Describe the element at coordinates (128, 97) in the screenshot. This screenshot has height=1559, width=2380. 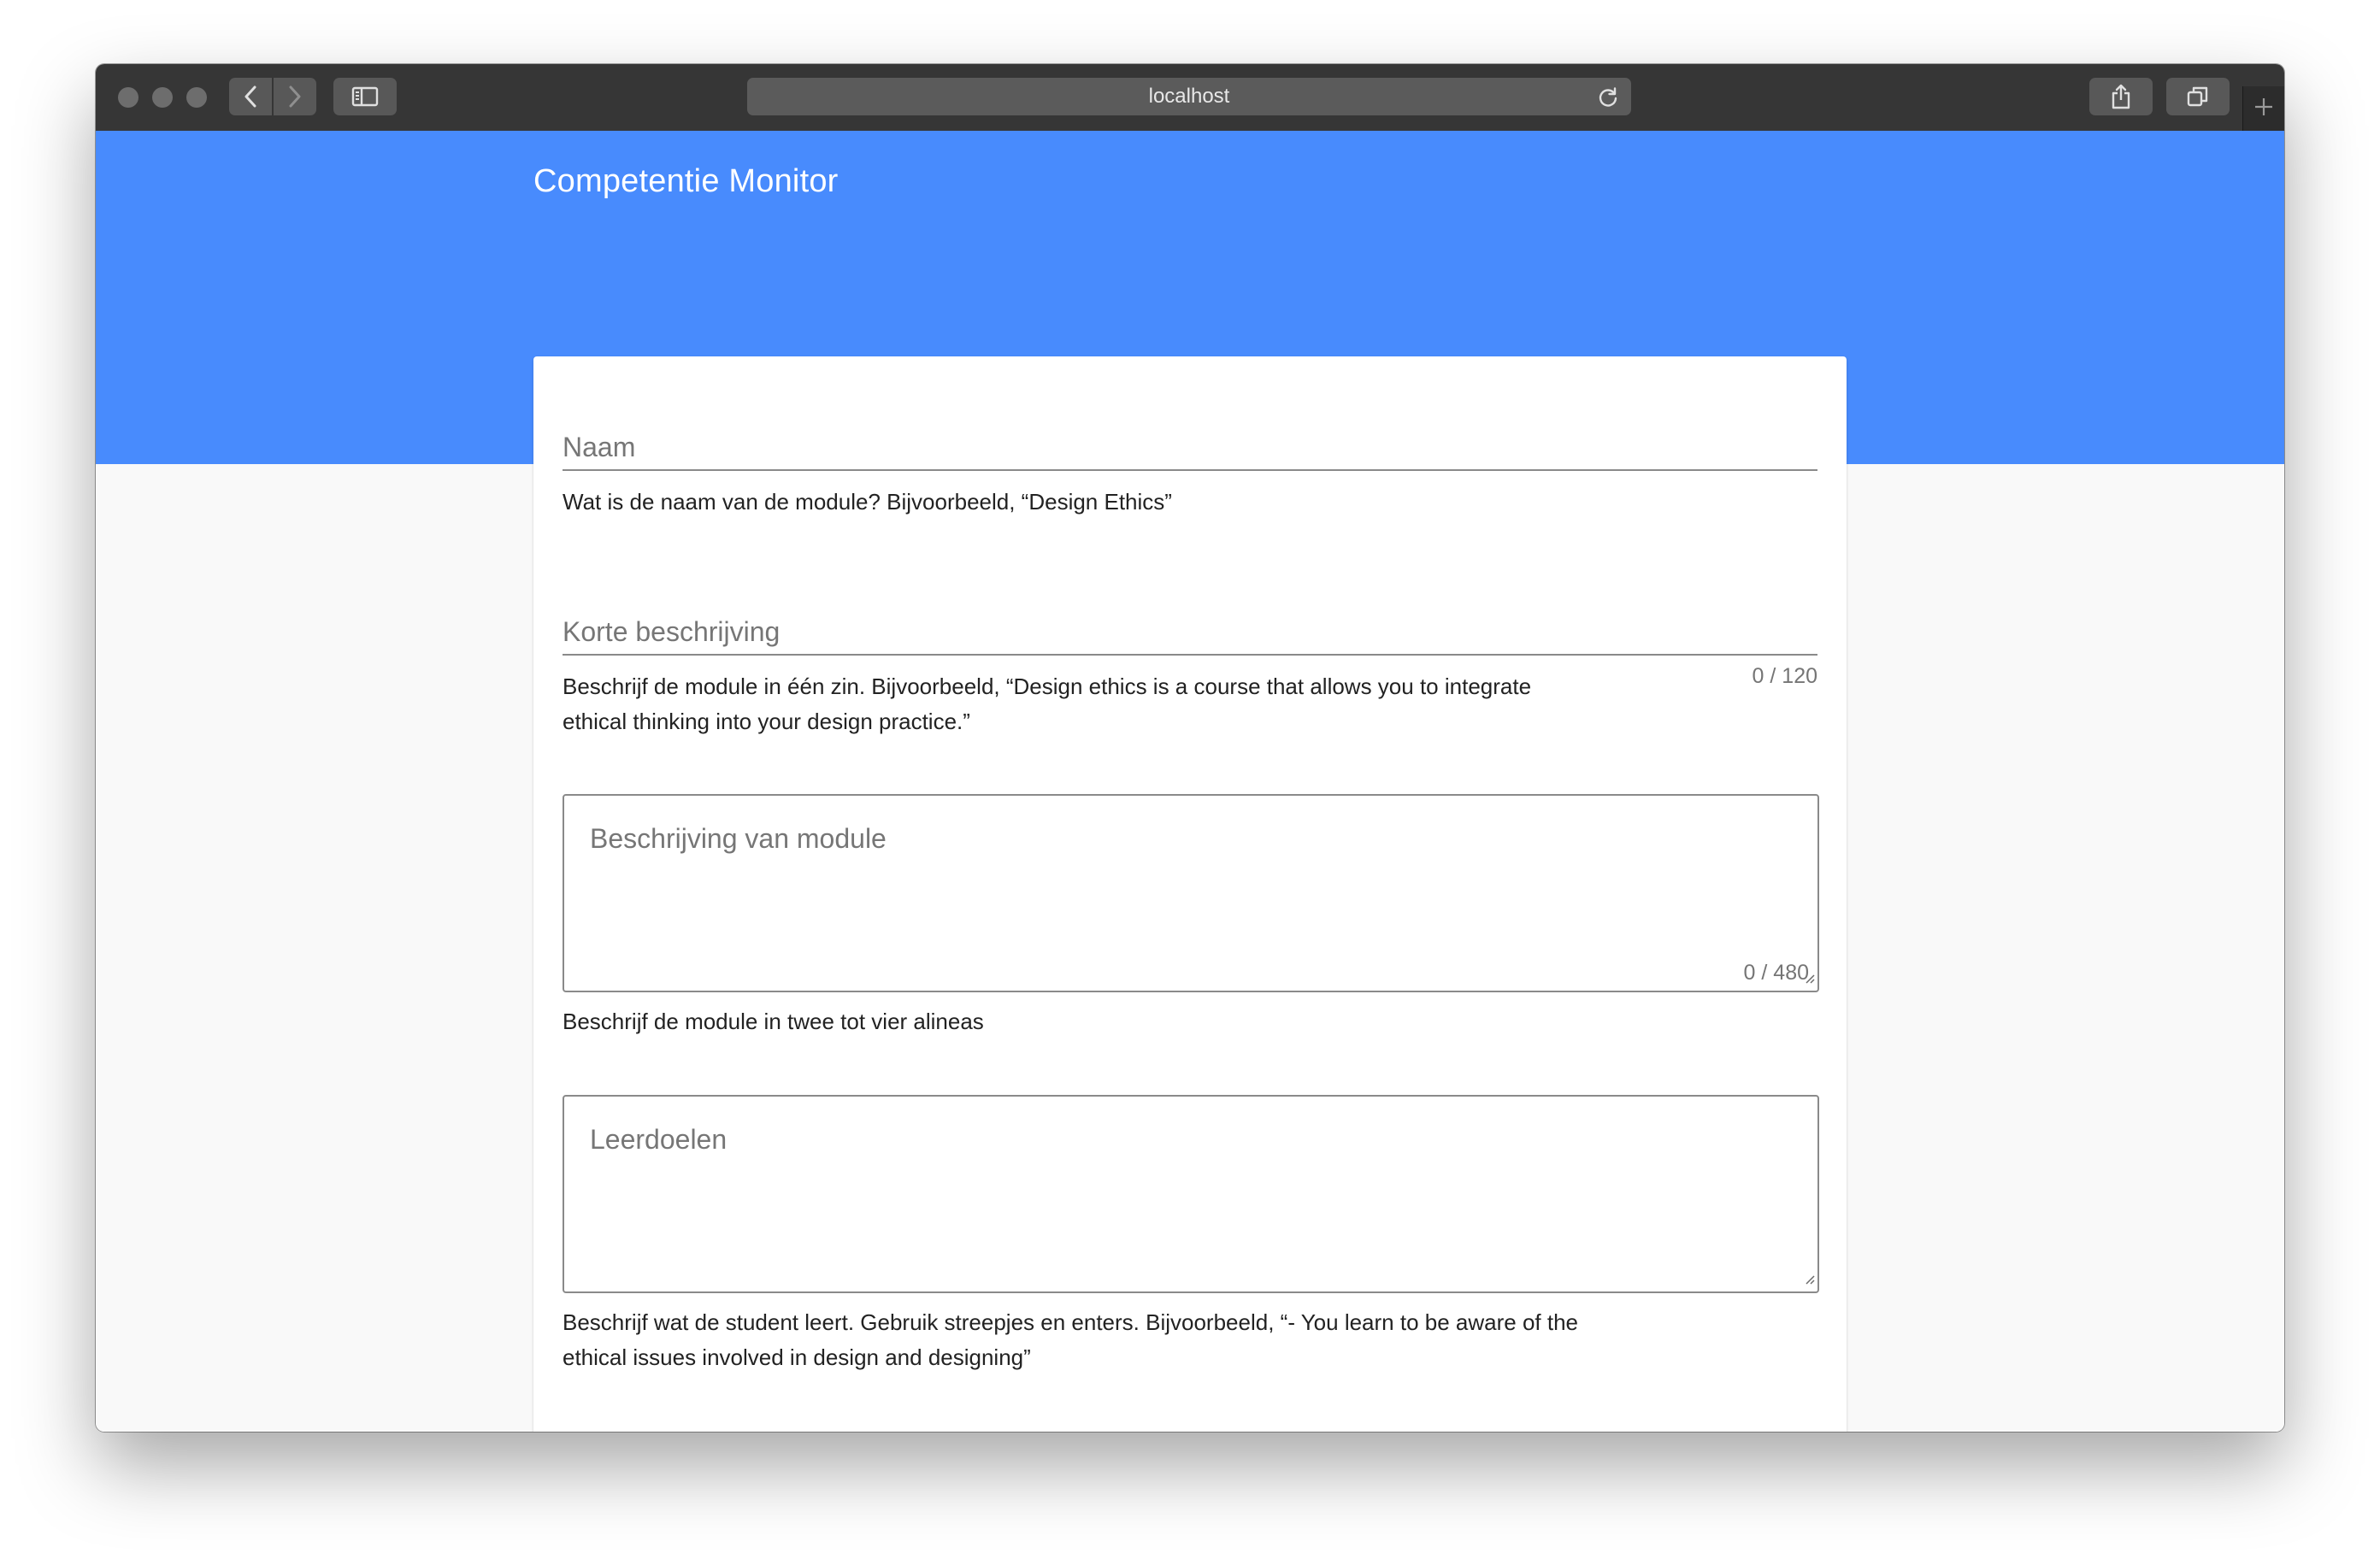
I see `close-window-button` at that location.